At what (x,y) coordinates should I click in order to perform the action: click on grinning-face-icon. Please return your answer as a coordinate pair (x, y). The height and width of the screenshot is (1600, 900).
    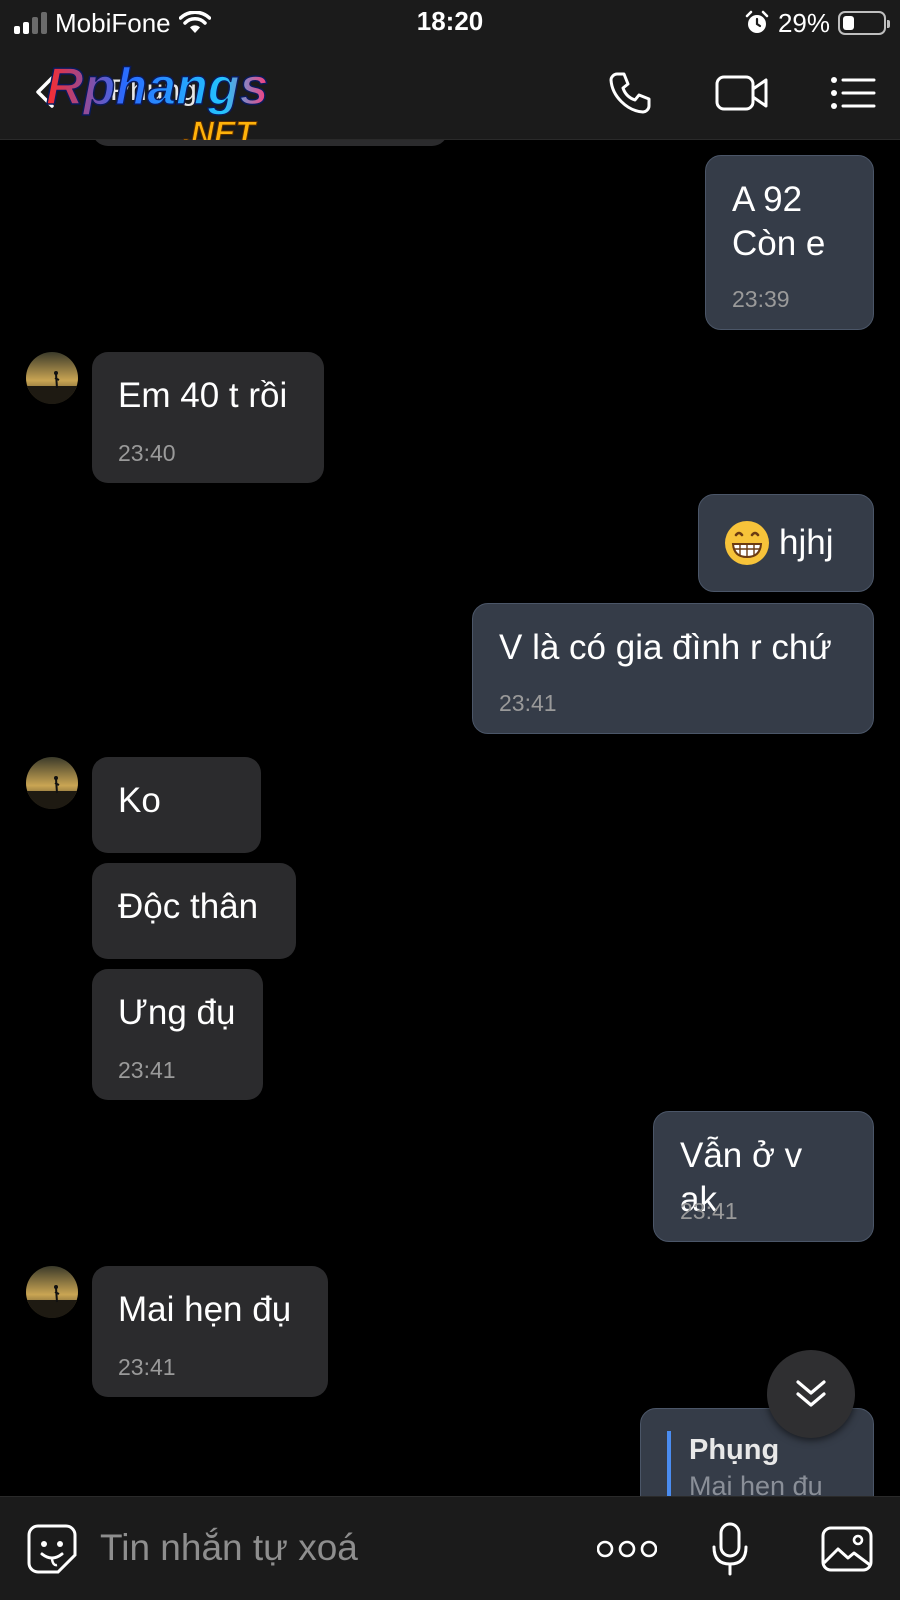
    Looking at the image, I should click on (747, 543).